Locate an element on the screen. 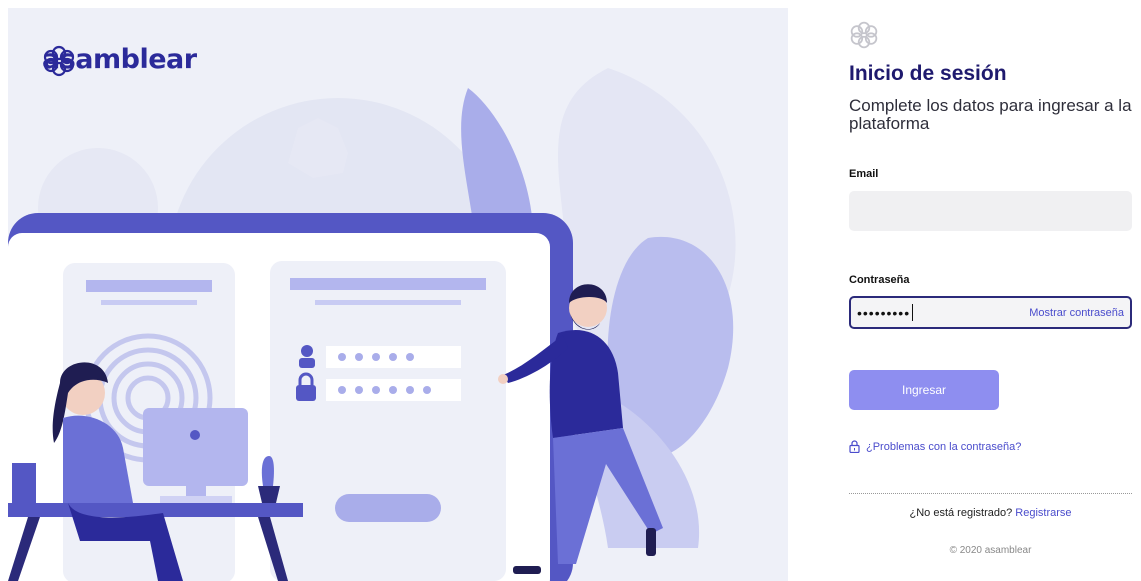 The width and height of the screenshot is (1141, 581). register-prompt: ¿No está registrado? is located at coordinates (961, 513).